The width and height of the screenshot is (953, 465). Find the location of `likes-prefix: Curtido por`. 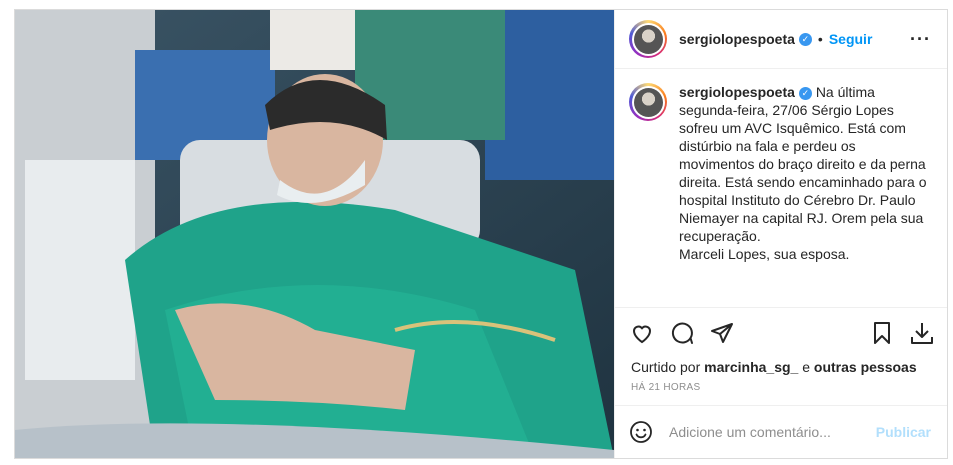

likes-prefix: Curtido por is located at coordinates (666, 367).